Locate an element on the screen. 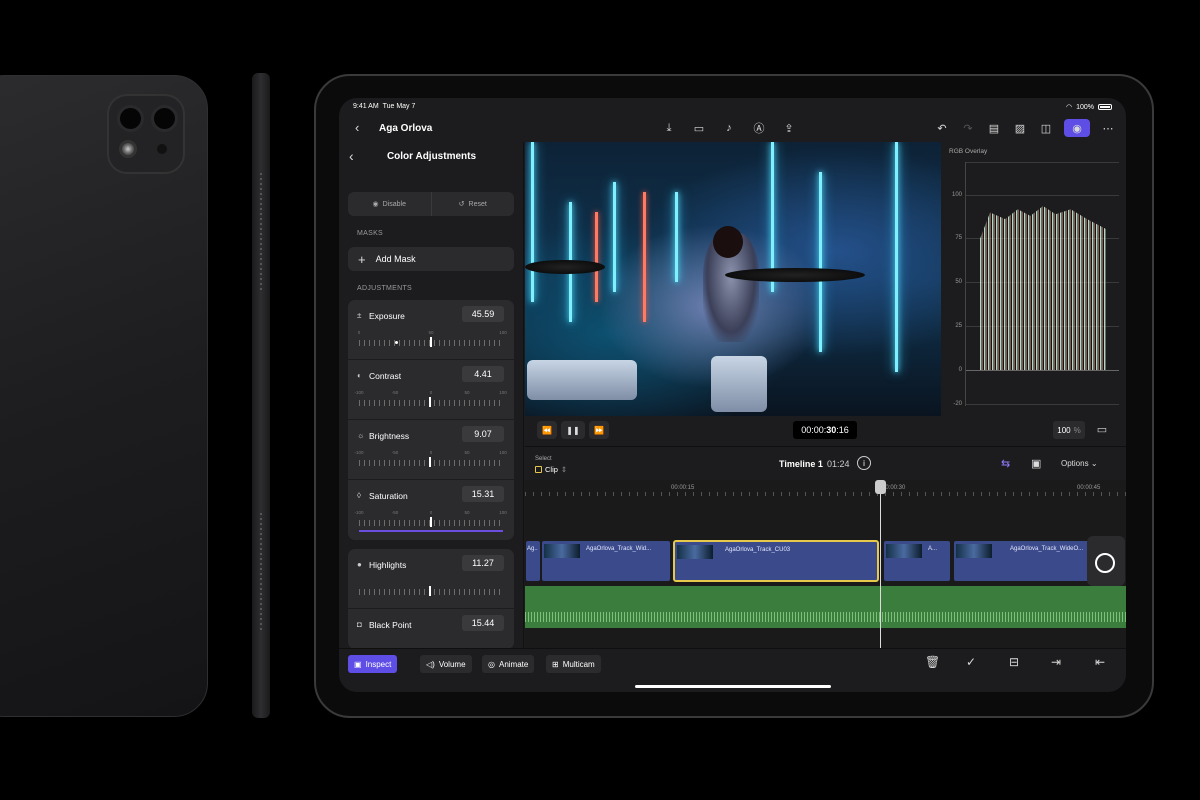 The height and width of the screenshot is (800, 1200). scope-title: RGB Overlay is located at coordinates (968, 151).